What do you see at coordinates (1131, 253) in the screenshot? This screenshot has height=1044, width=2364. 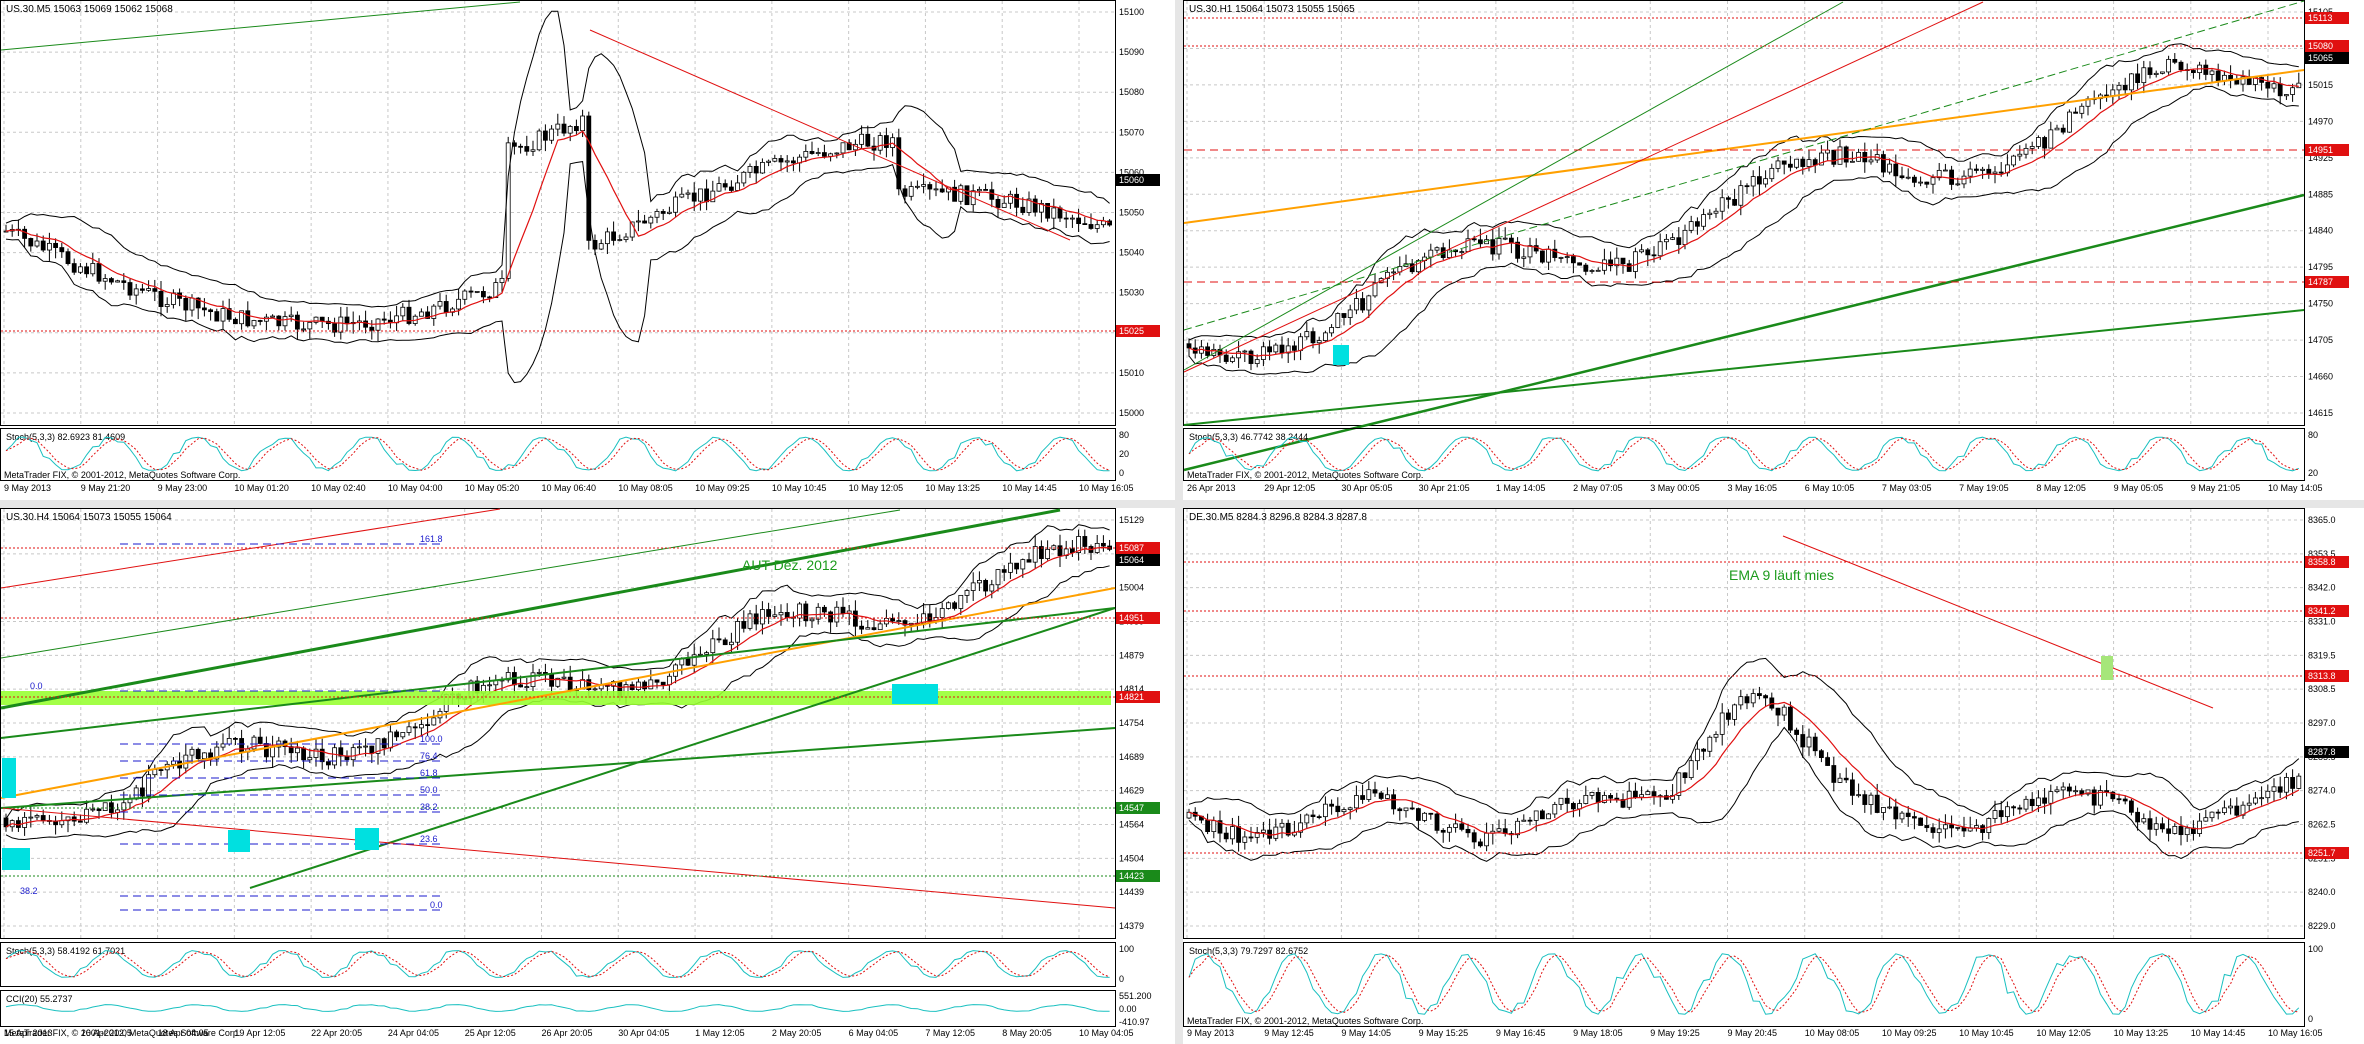 I see `price-tick-label: 15040` at bounding box center [1131, 253].